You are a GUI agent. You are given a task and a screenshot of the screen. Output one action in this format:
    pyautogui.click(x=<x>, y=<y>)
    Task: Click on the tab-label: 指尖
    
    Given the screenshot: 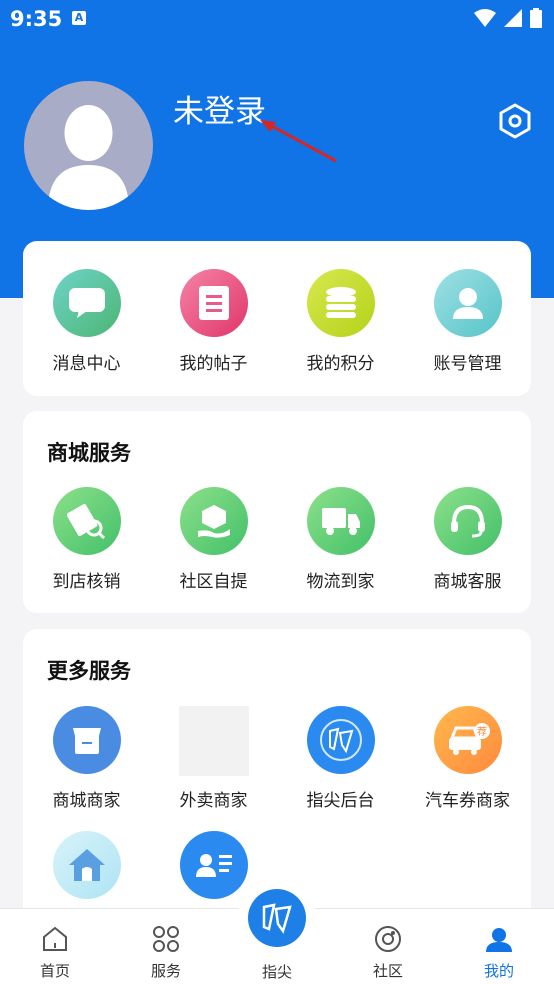 What is the action you would take?
    pyautogui.click(x=276, y=972)
    